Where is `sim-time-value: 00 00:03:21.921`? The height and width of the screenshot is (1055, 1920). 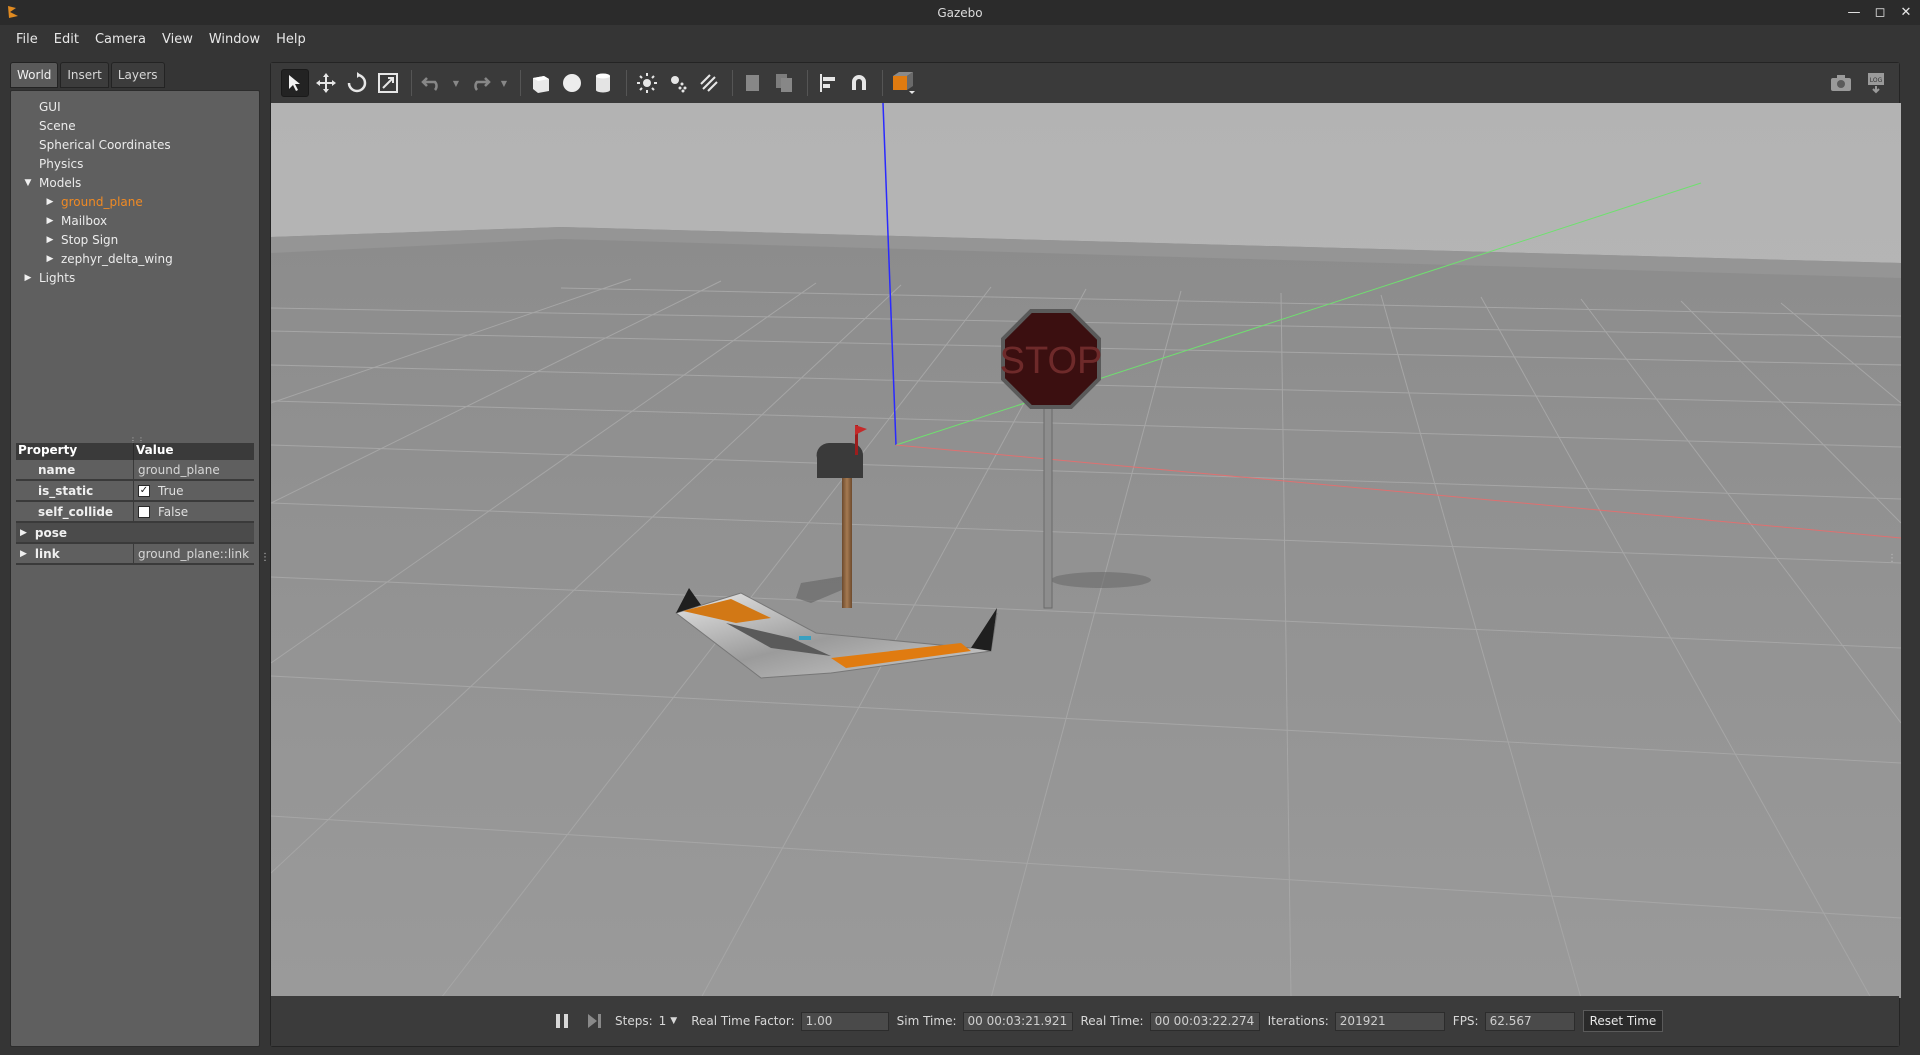 sim-time-value: 00 00:03:21.921 is located at coordinates (1017, 1021).